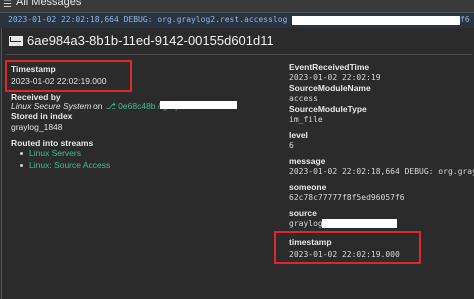  Describe the element at coordinates (306, 223) in the screenshot. I see `field-value: graylog` at that location.